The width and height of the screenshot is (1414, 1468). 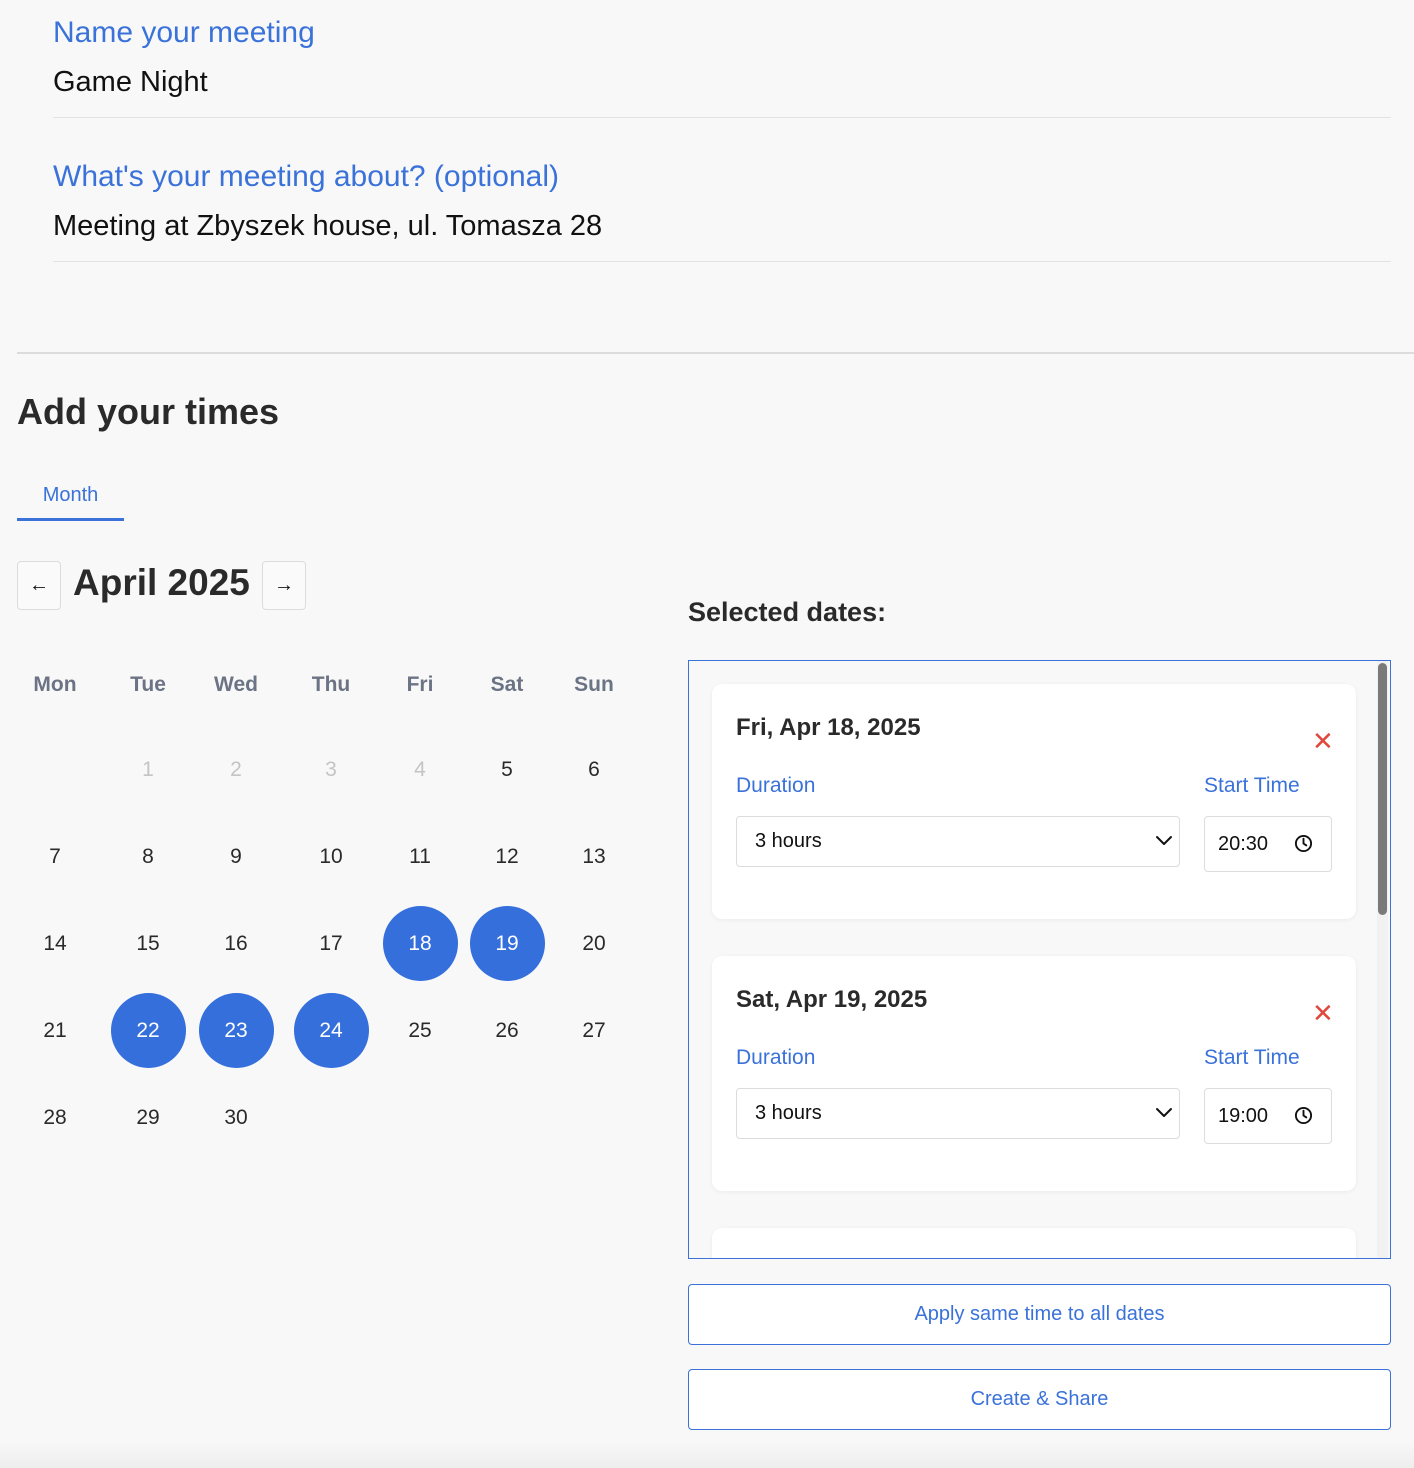 What do you see at coordinates (722, 261) in the screenshot?
I see `meeting-about-underline` at bounding box center [722, 261].